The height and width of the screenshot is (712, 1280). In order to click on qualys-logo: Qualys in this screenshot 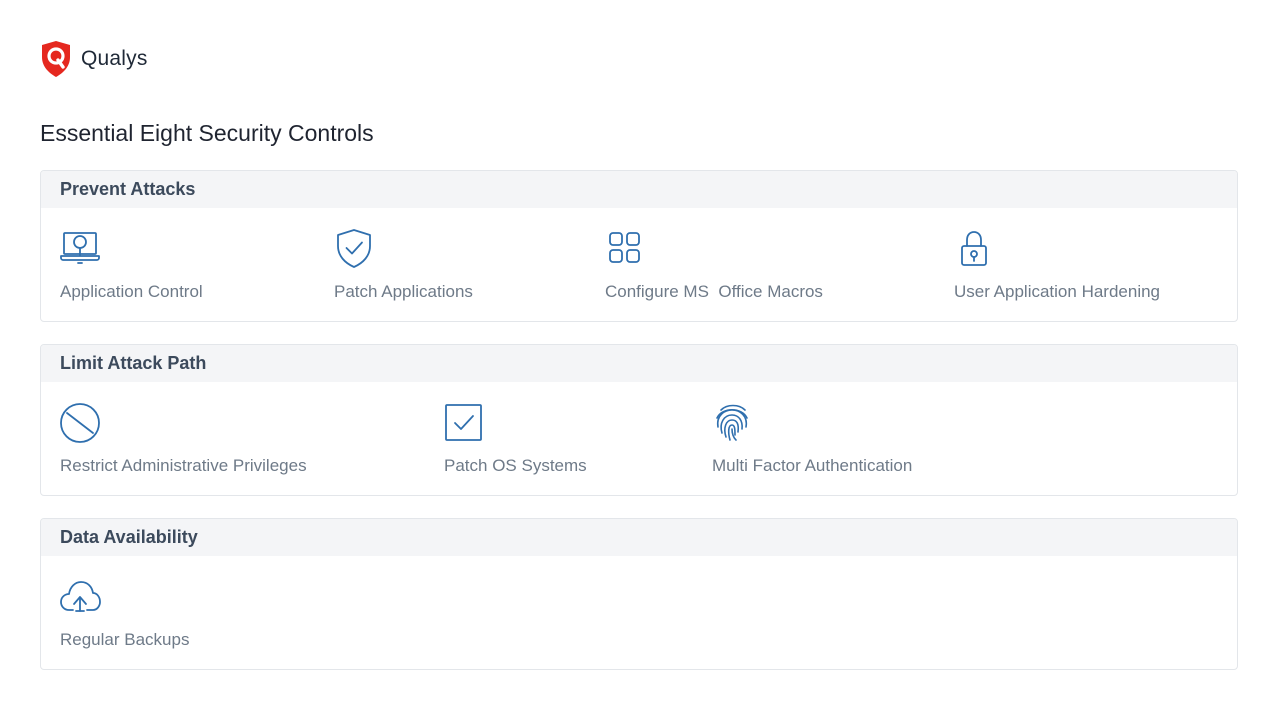, I will do `click(94, 59)`.